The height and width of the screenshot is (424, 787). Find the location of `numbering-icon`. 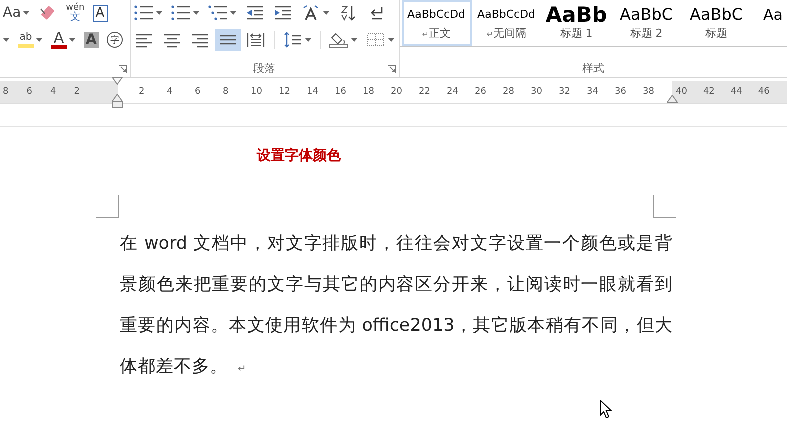

numbering-icon is located at coordinates (180, 13).